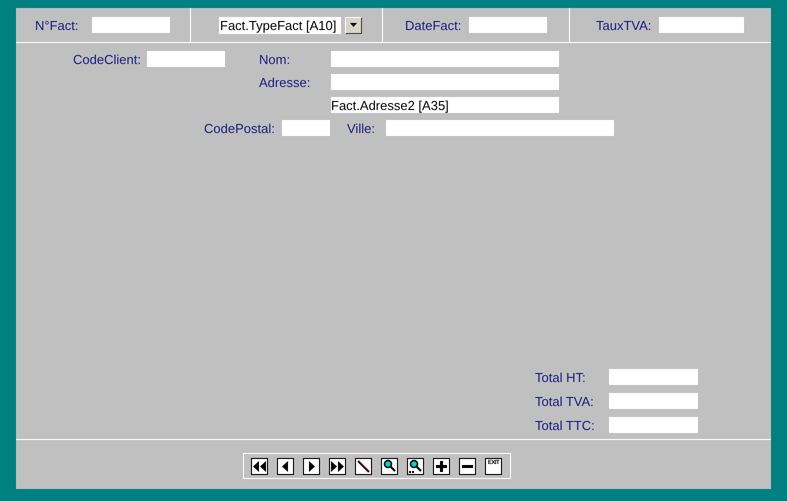 The image size is (787, 501). I want to click on next-record-button, so click(311, 466).